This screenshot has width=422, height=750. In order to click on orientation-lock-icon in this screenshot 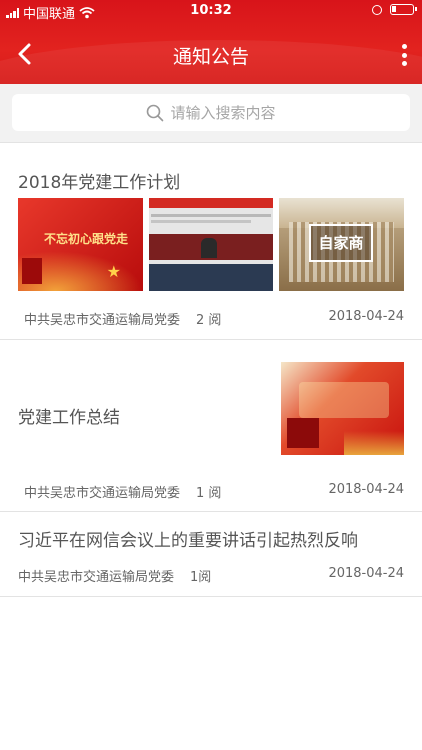, I will do `click(377, 9)`.